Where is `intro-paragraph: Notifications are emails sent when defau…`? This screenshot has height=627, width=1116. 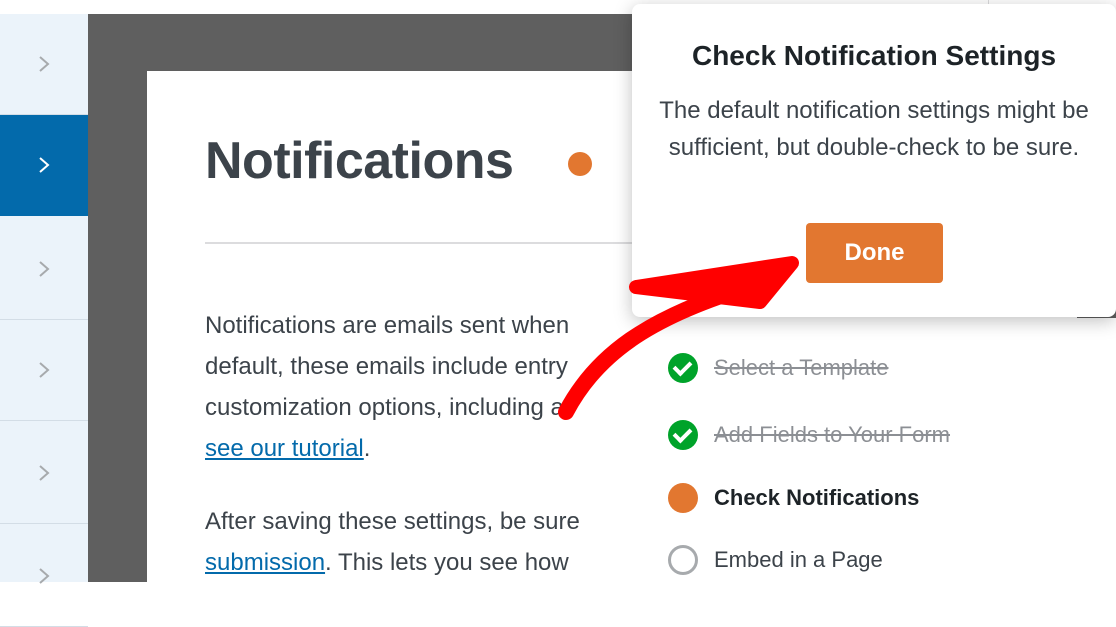
intro-paragraph: Notifications are emails sent when defau… is located at coordinates (420, 387).